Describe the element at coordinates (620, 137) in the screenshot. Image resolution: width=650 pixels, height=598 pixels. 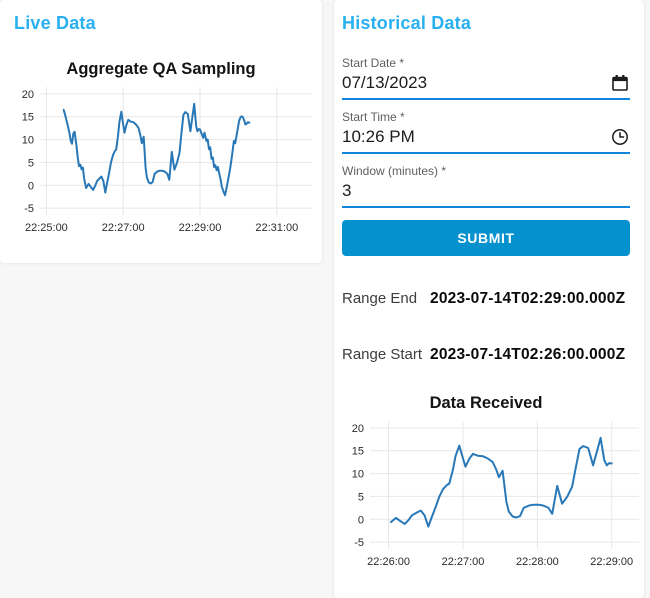
I see `clock-icon` at that location.